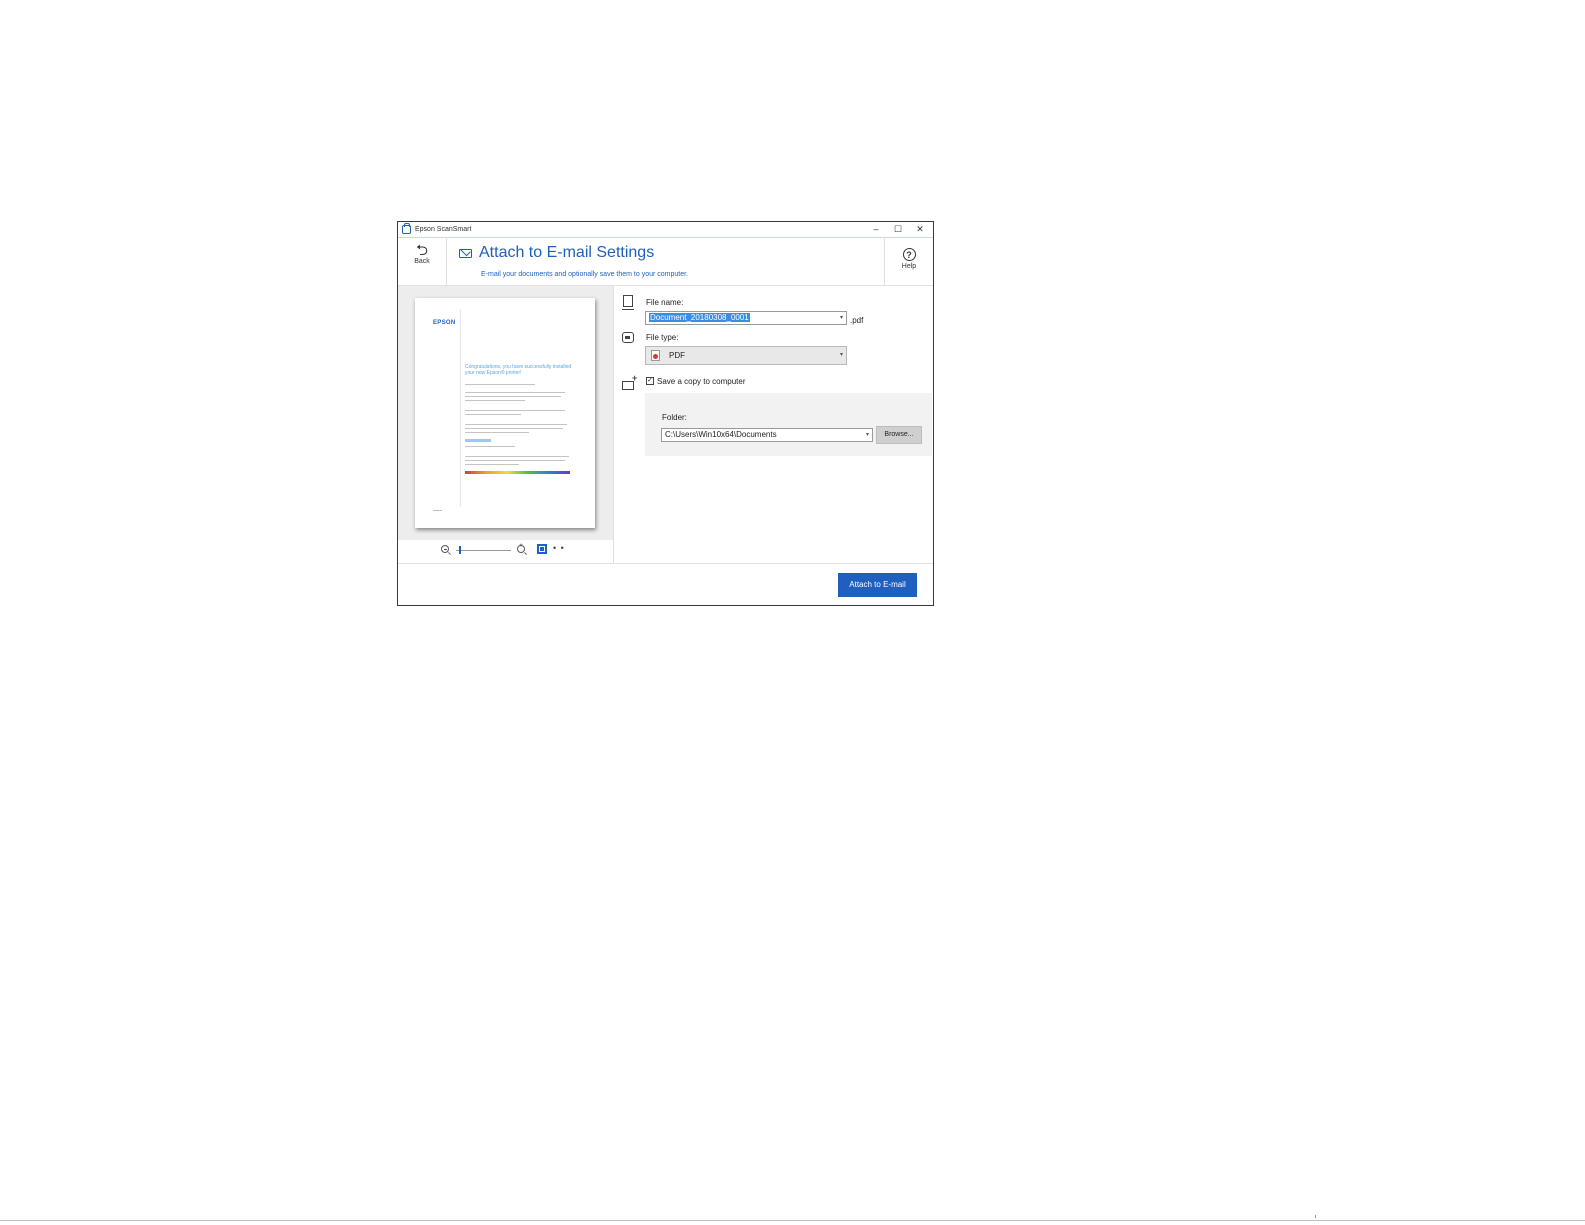  I want to click on file-icon, so click(628, 302).